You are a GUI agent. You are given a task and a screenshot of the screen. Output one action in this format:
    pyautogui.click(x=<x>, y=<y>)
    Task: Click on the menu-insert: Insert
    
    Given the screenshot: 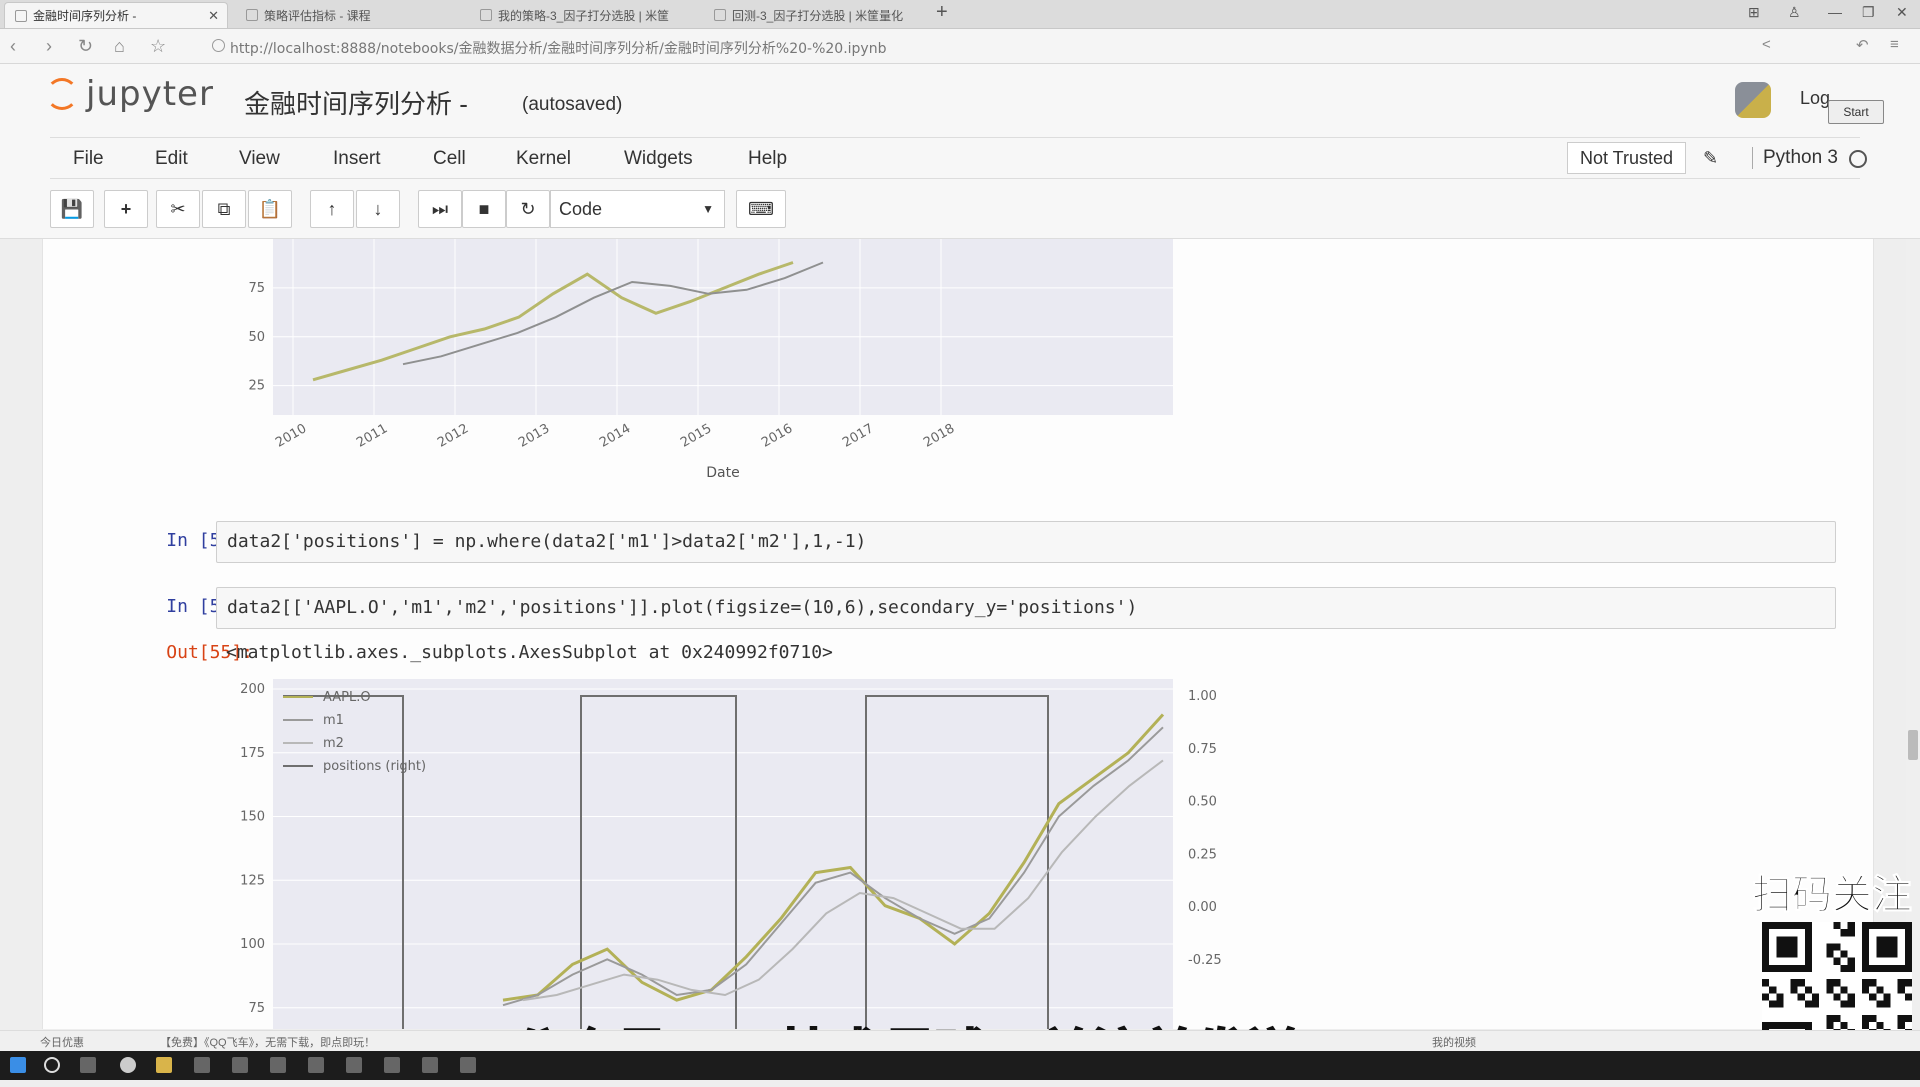 What is the action you would take?
    pyautogui.click(x=357, y=159)
    